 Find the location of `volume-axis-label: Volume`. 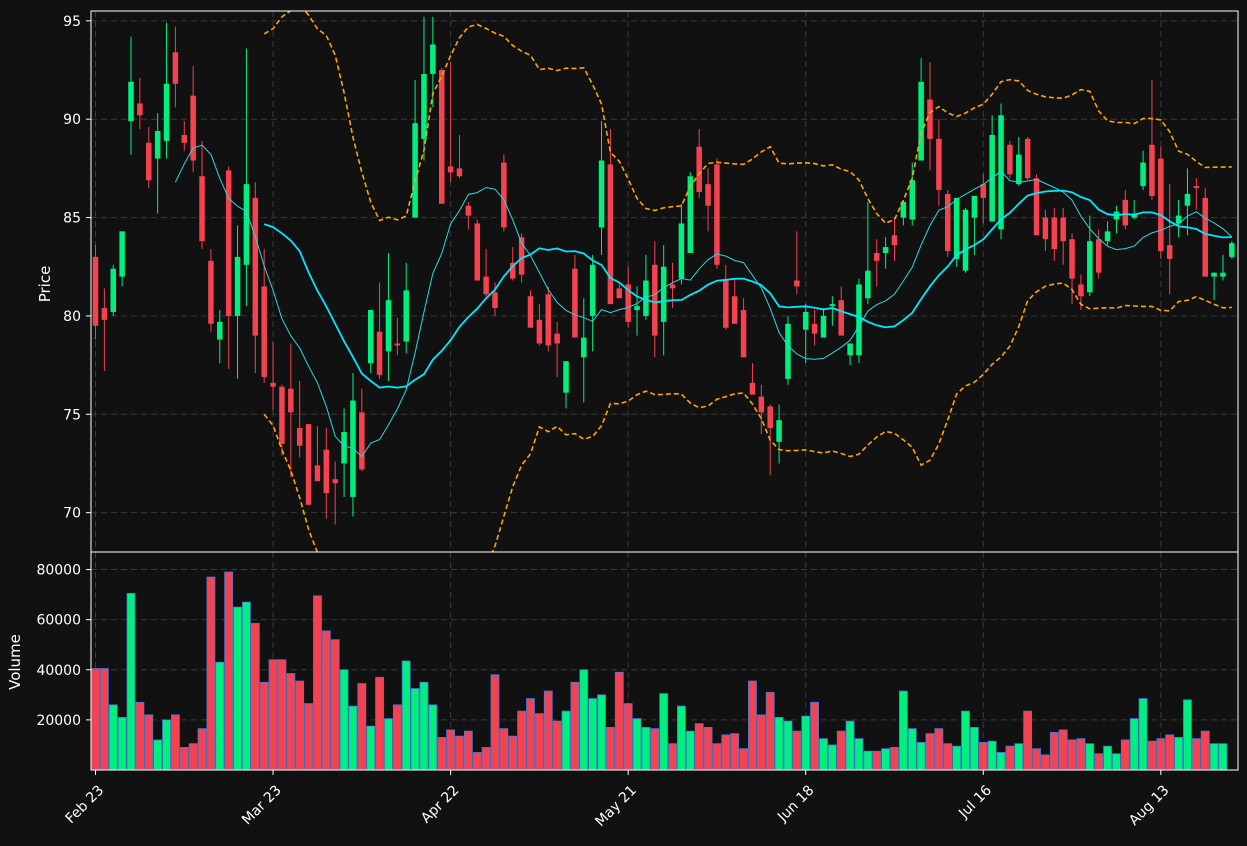

volume-axis-label: Volume is located at coordinates (15, 662).